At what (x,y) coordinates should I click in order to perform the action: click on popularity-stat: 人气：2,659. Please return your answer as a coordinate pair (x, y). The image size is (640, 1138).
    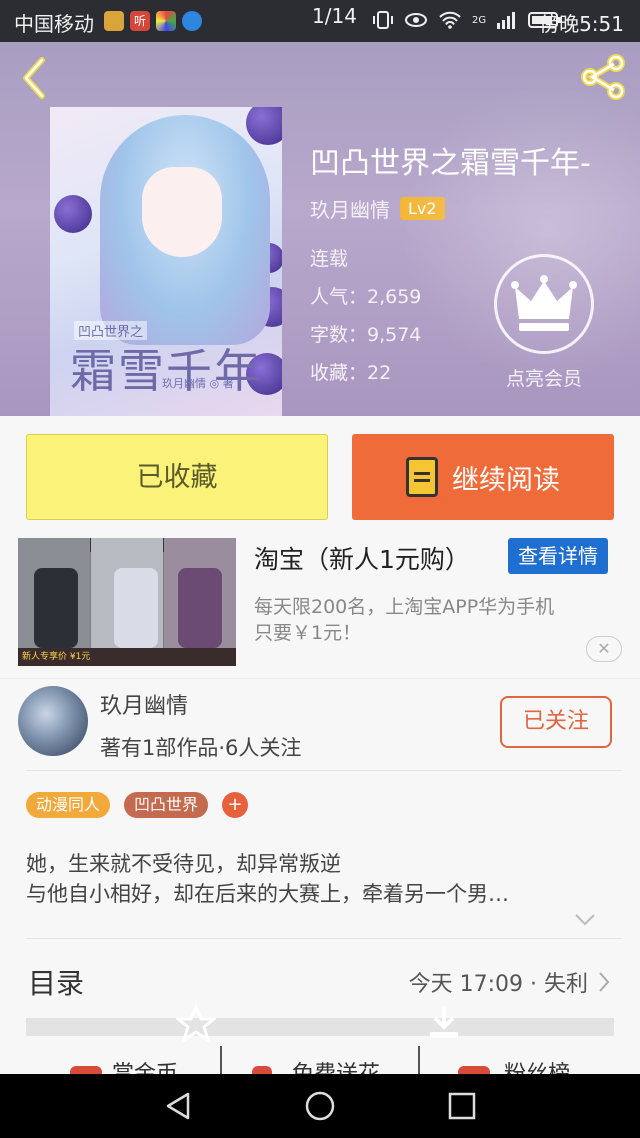
    Looking at the image, I should click on (366, 297).